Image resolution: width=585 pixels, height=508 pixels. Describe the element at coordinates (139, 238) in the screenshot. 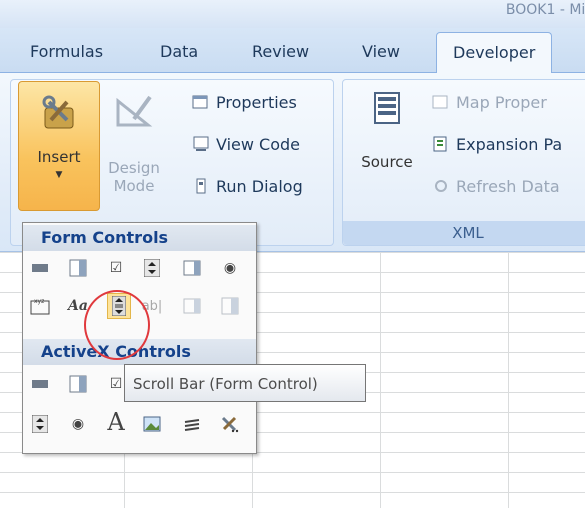

I see `form-controls-header: Form Controls` at that location.